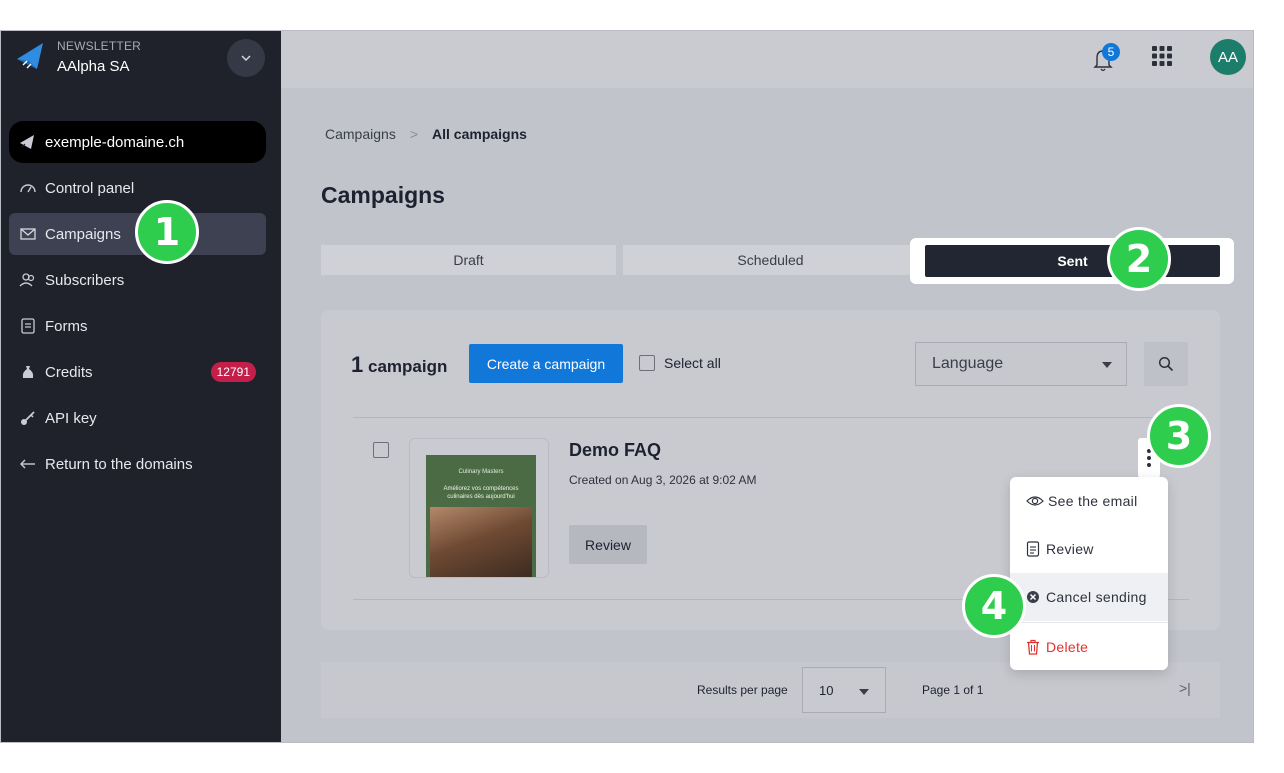  Describe the element at coordinates (167, 232) in the screenshot. I see `step-callout-1: 1` at that location.